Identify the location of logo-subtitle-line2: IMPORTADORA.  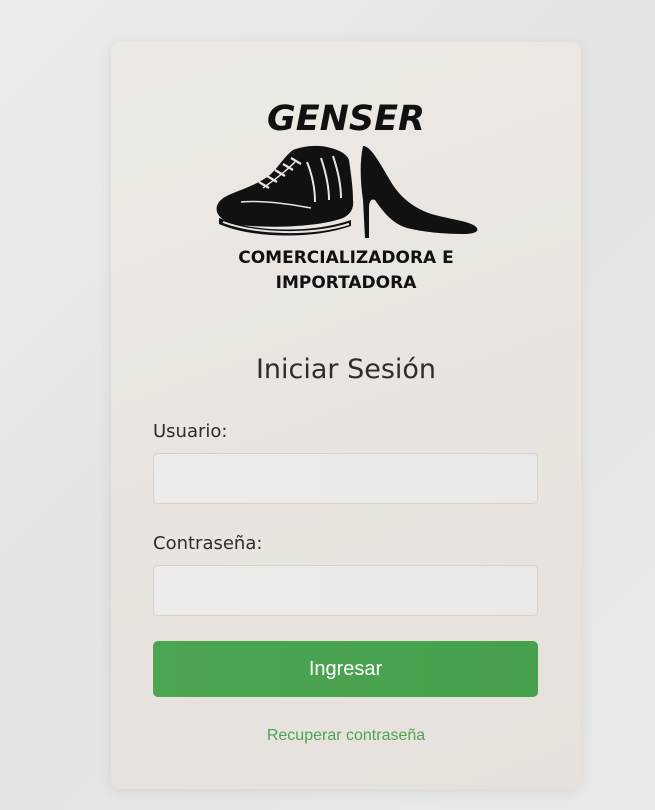
(346, 283).